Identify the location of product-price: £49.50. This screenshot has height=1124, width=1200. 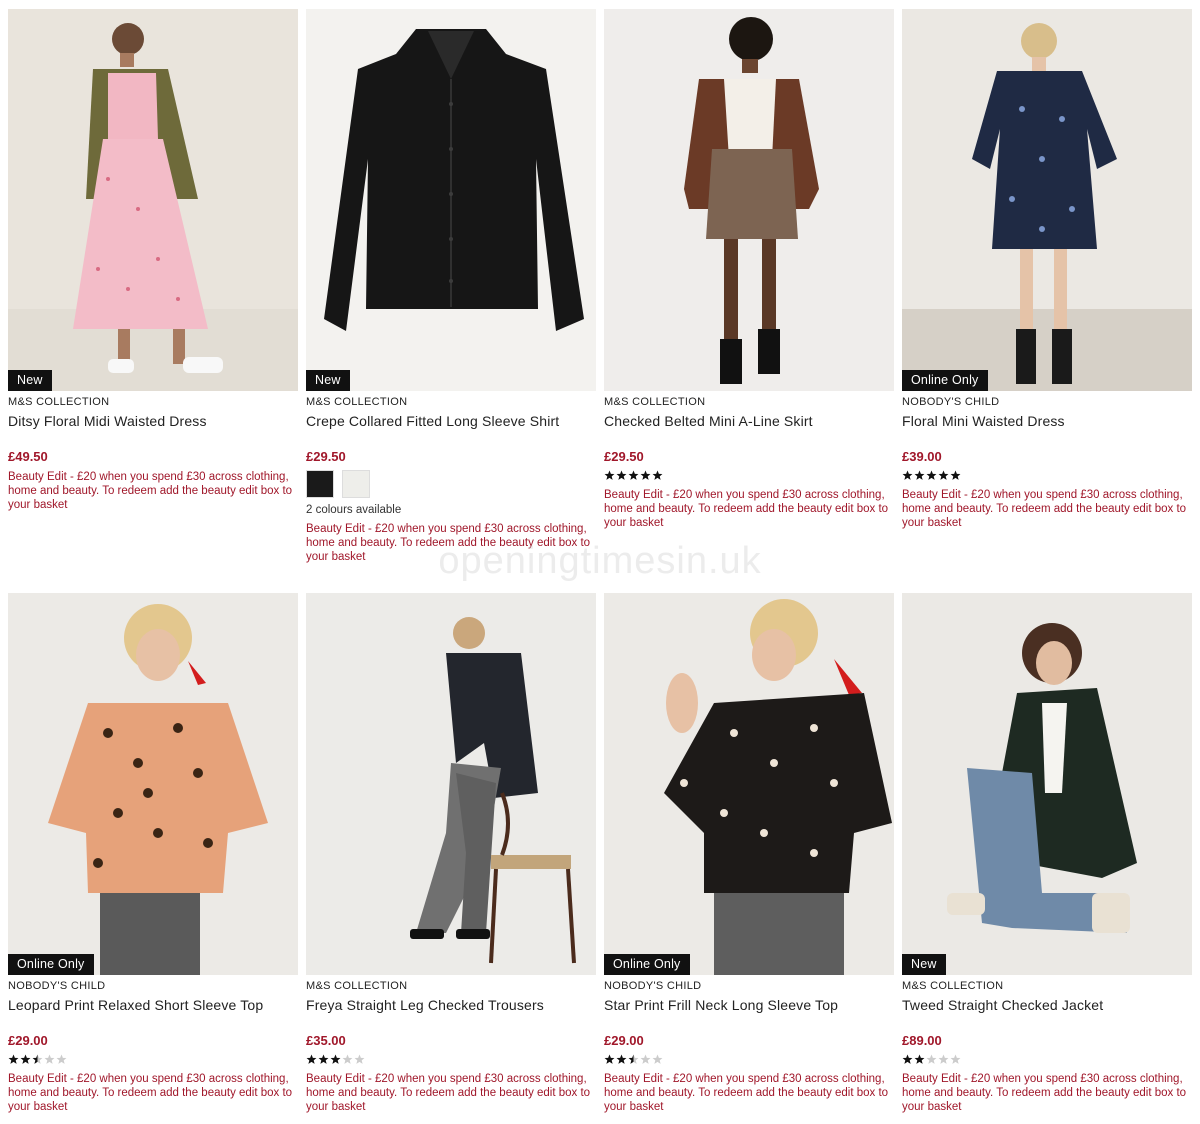
(28, 456).